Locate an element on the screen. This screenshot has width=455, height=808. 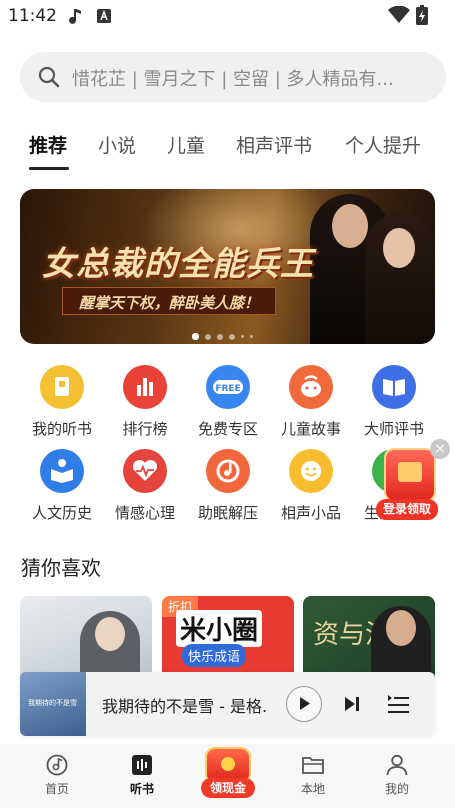
free-badge-icon: FREE is located at coordinates (228, 387).